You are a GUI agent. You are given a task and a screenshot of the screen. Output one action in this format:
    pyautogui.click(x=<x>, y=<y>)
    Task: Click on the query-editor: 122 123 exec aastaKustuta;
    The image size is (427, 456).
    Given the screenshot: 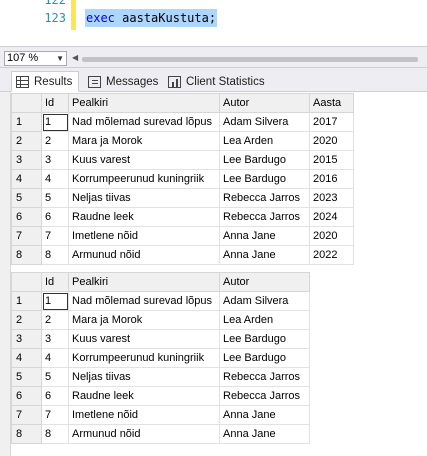 What is the action you would take?
    pyautogui.click(x=213, y=23)
    